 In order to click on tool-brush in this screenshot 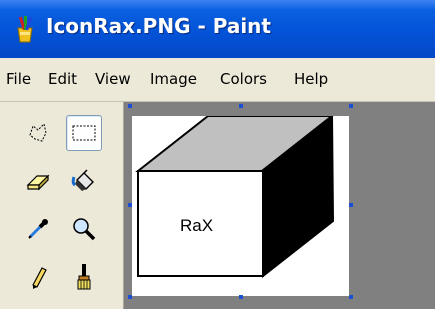, I will do `click(84, 277)`.